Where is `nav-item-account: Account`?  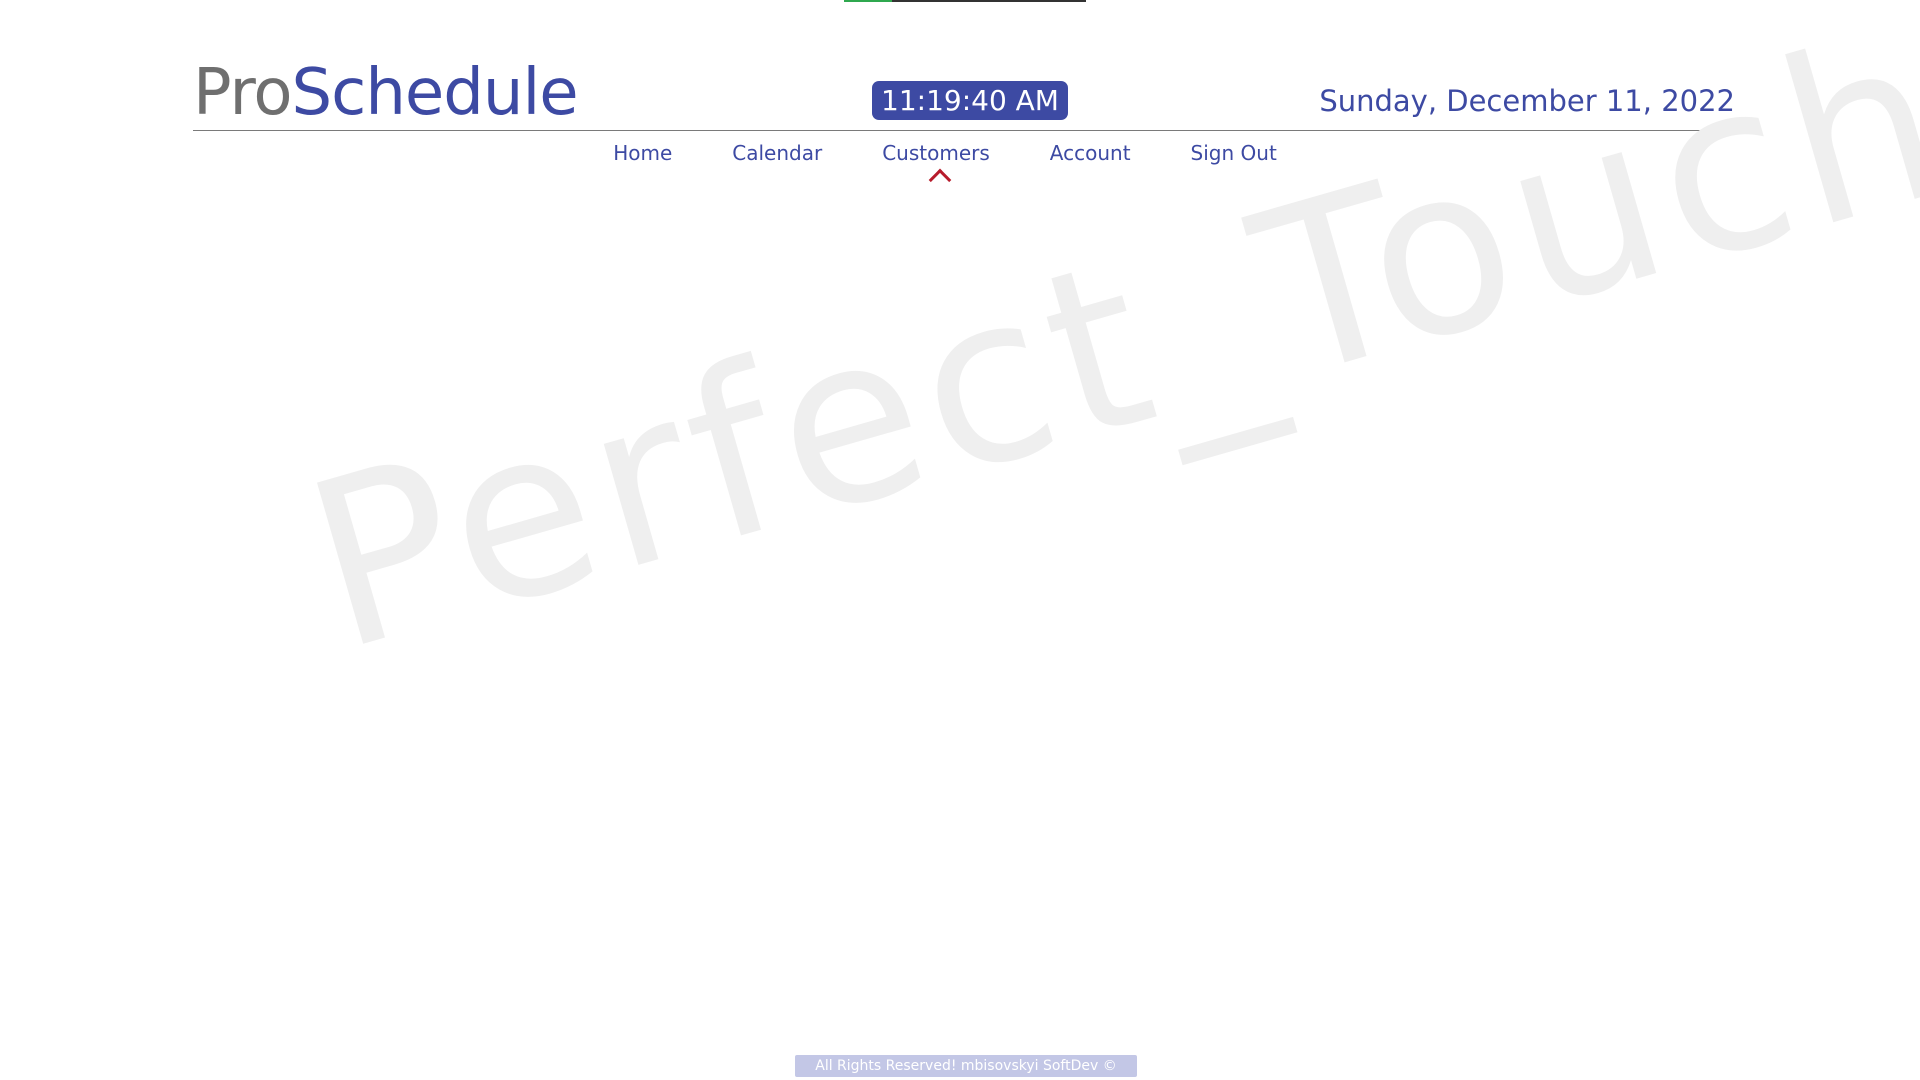 nav-item-account: Account is located at coordinates (1090, 153).